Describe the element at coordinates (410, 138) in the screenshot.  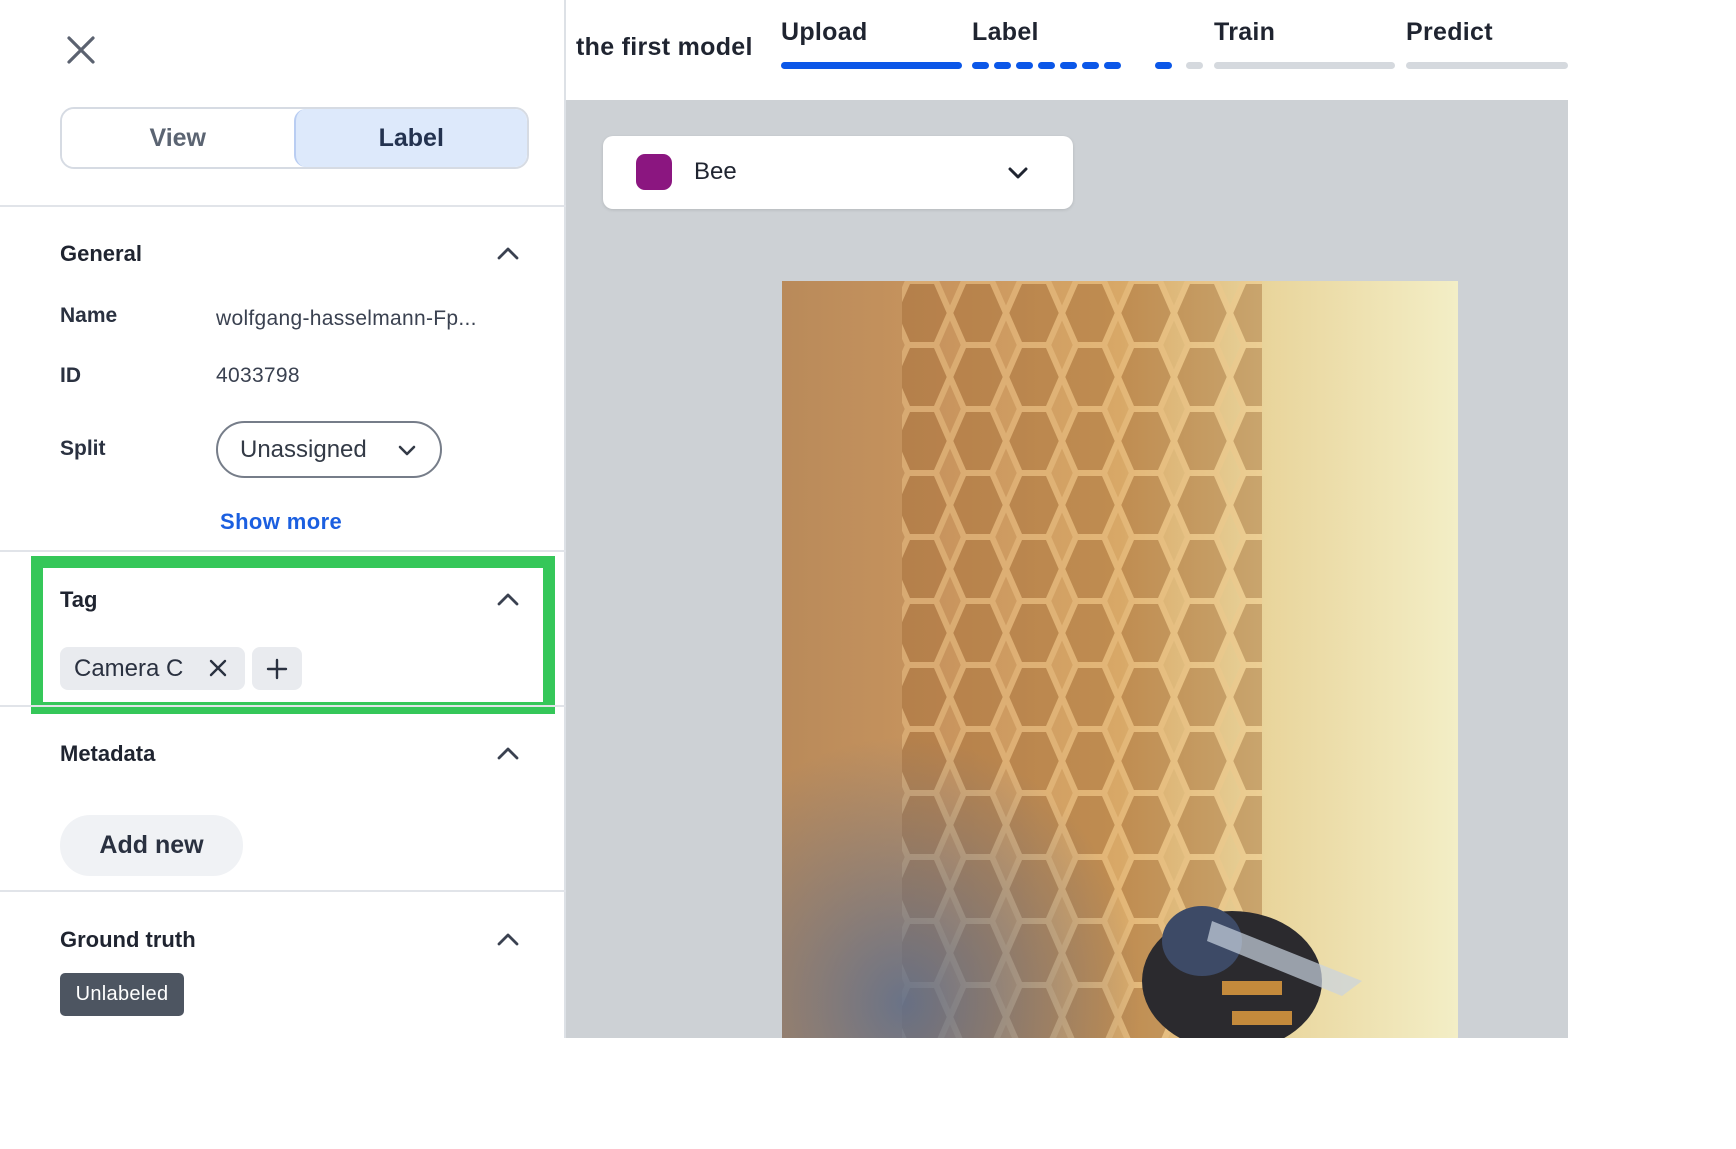
I see `label-mode-button: Label` at that location.